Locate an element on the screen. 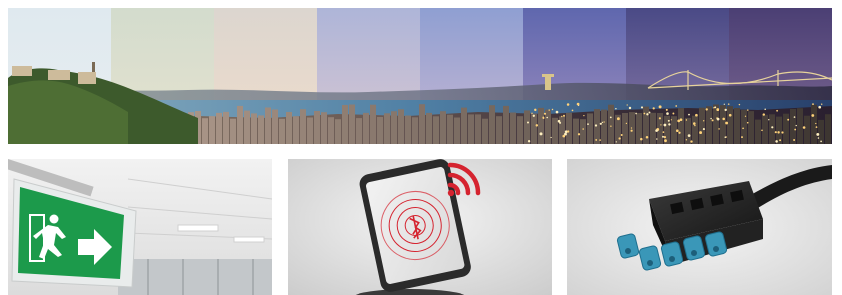  connector-image is located at coordinates (699, 227).